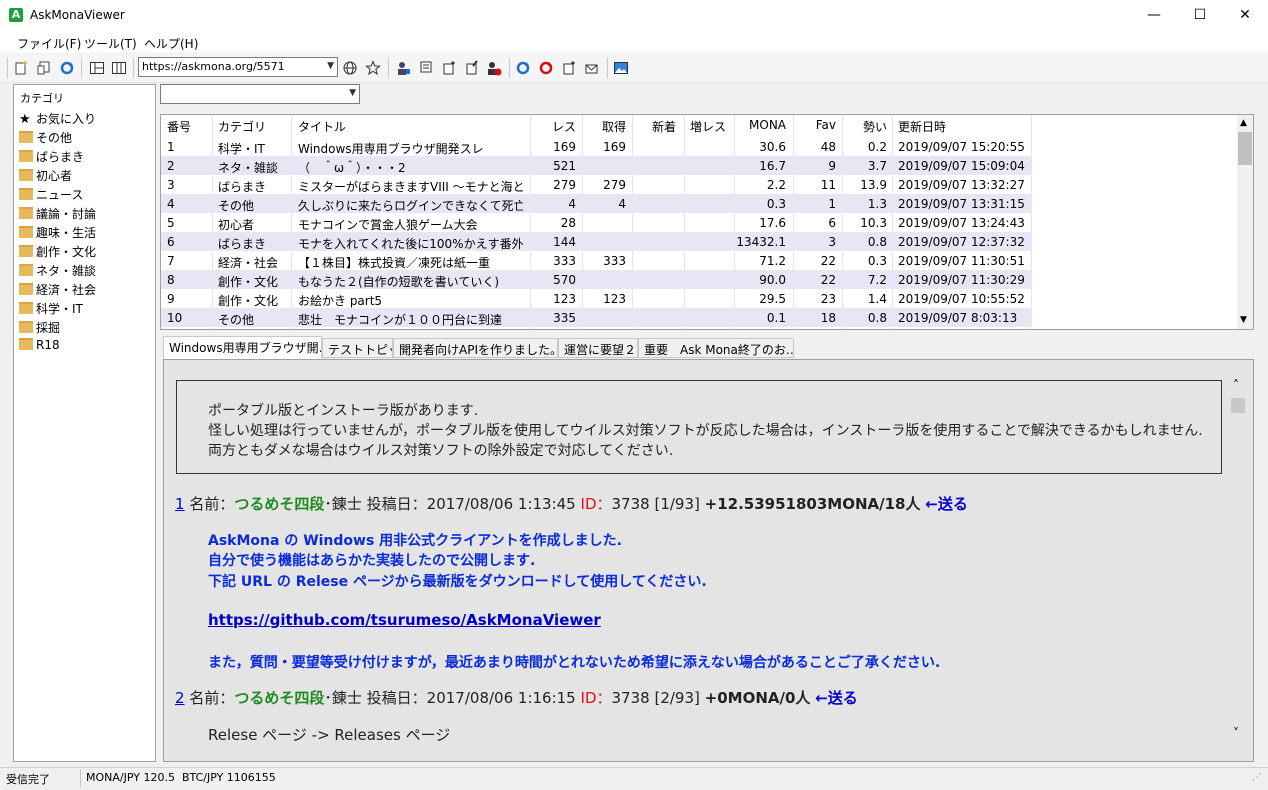 The height and width of the screenshot is (790, 1268). I want to click on post-number-link: 2, so click(180, 698).